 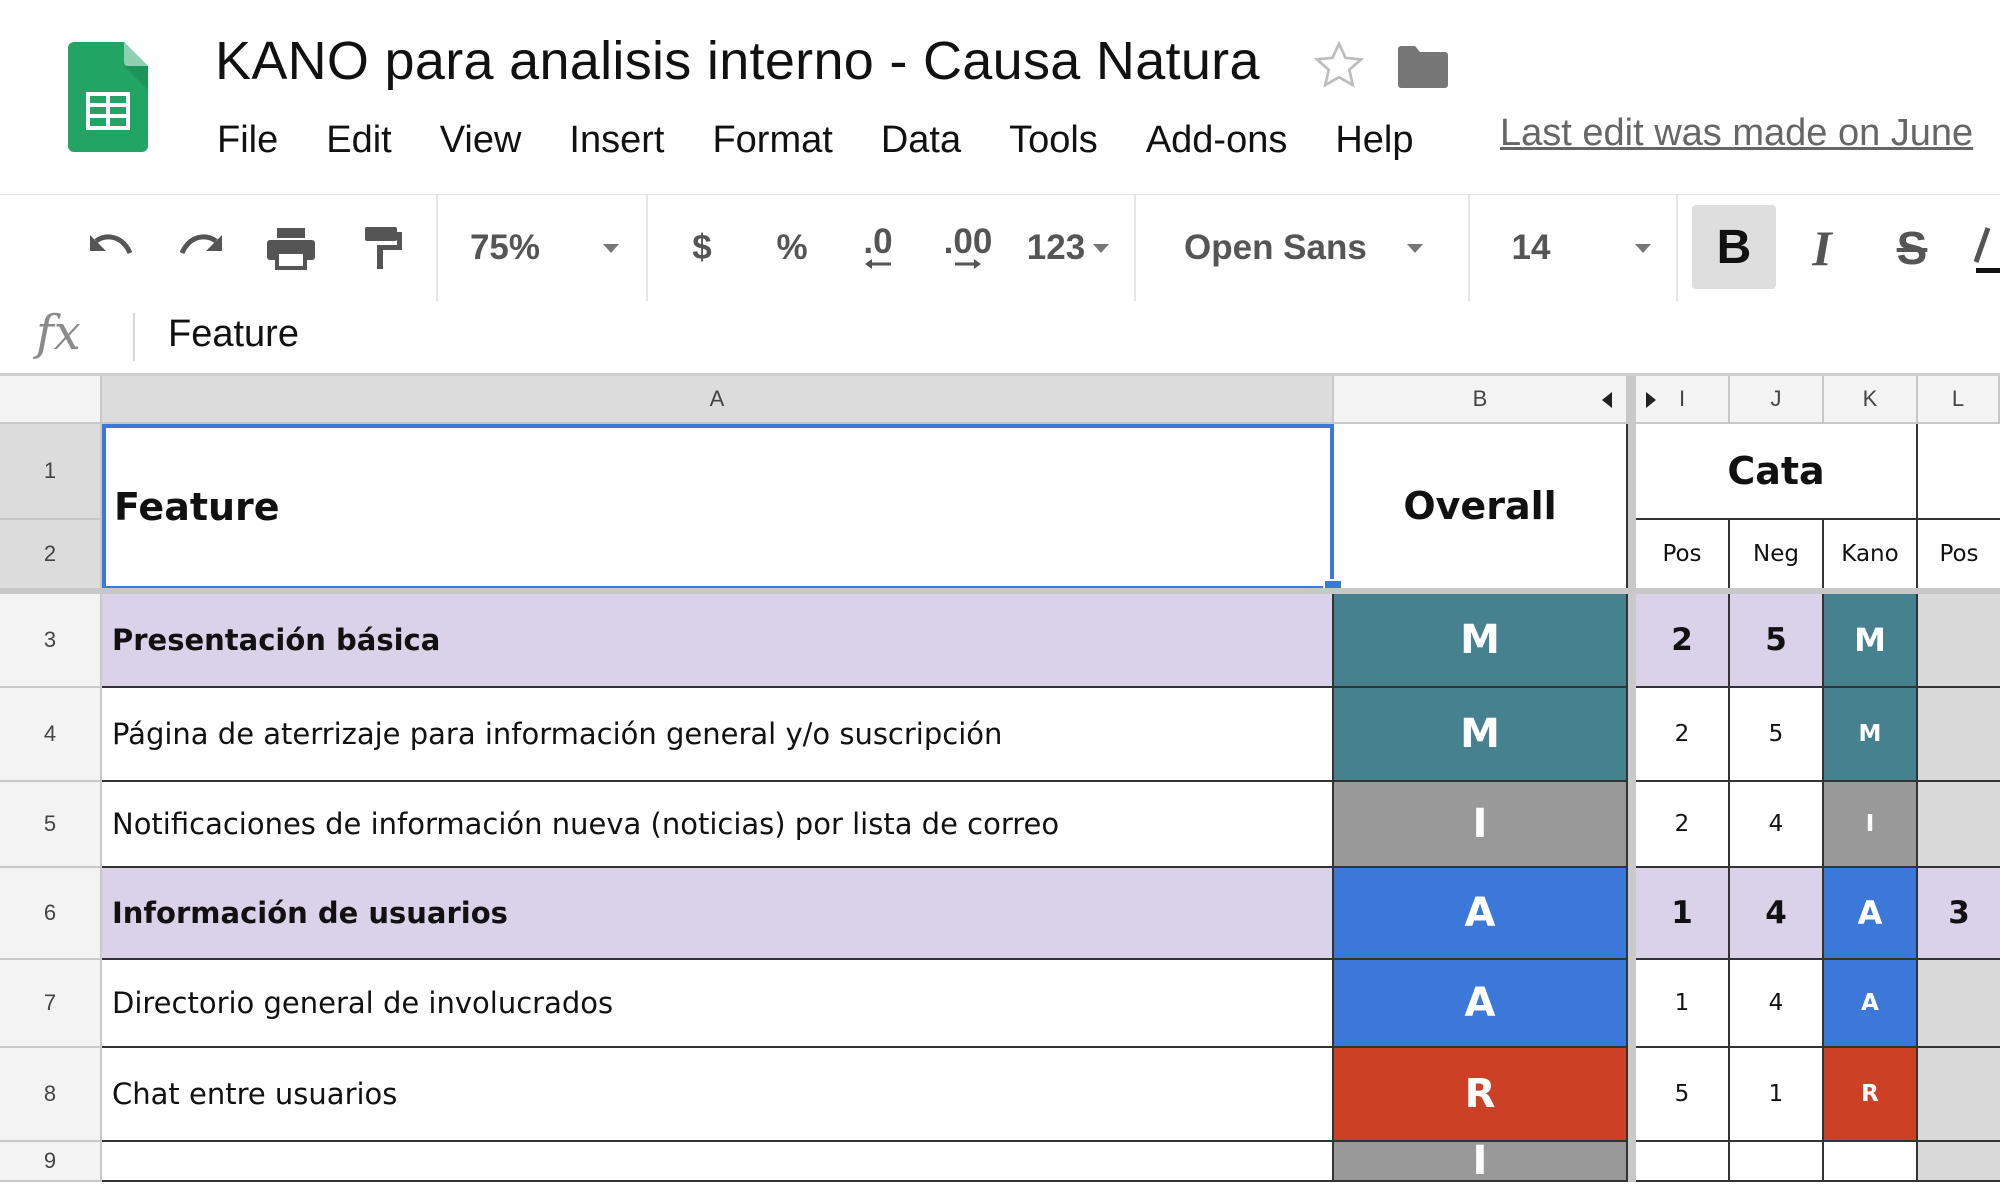 I want to click on menu-add-ons: Add-ons, so click(x=1217, y=140).